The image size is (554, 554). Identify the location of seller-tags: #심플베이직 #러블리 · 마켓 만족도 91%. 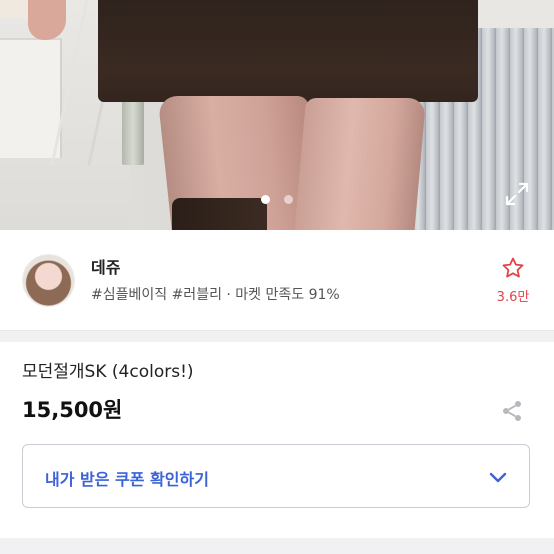
(215, 295).